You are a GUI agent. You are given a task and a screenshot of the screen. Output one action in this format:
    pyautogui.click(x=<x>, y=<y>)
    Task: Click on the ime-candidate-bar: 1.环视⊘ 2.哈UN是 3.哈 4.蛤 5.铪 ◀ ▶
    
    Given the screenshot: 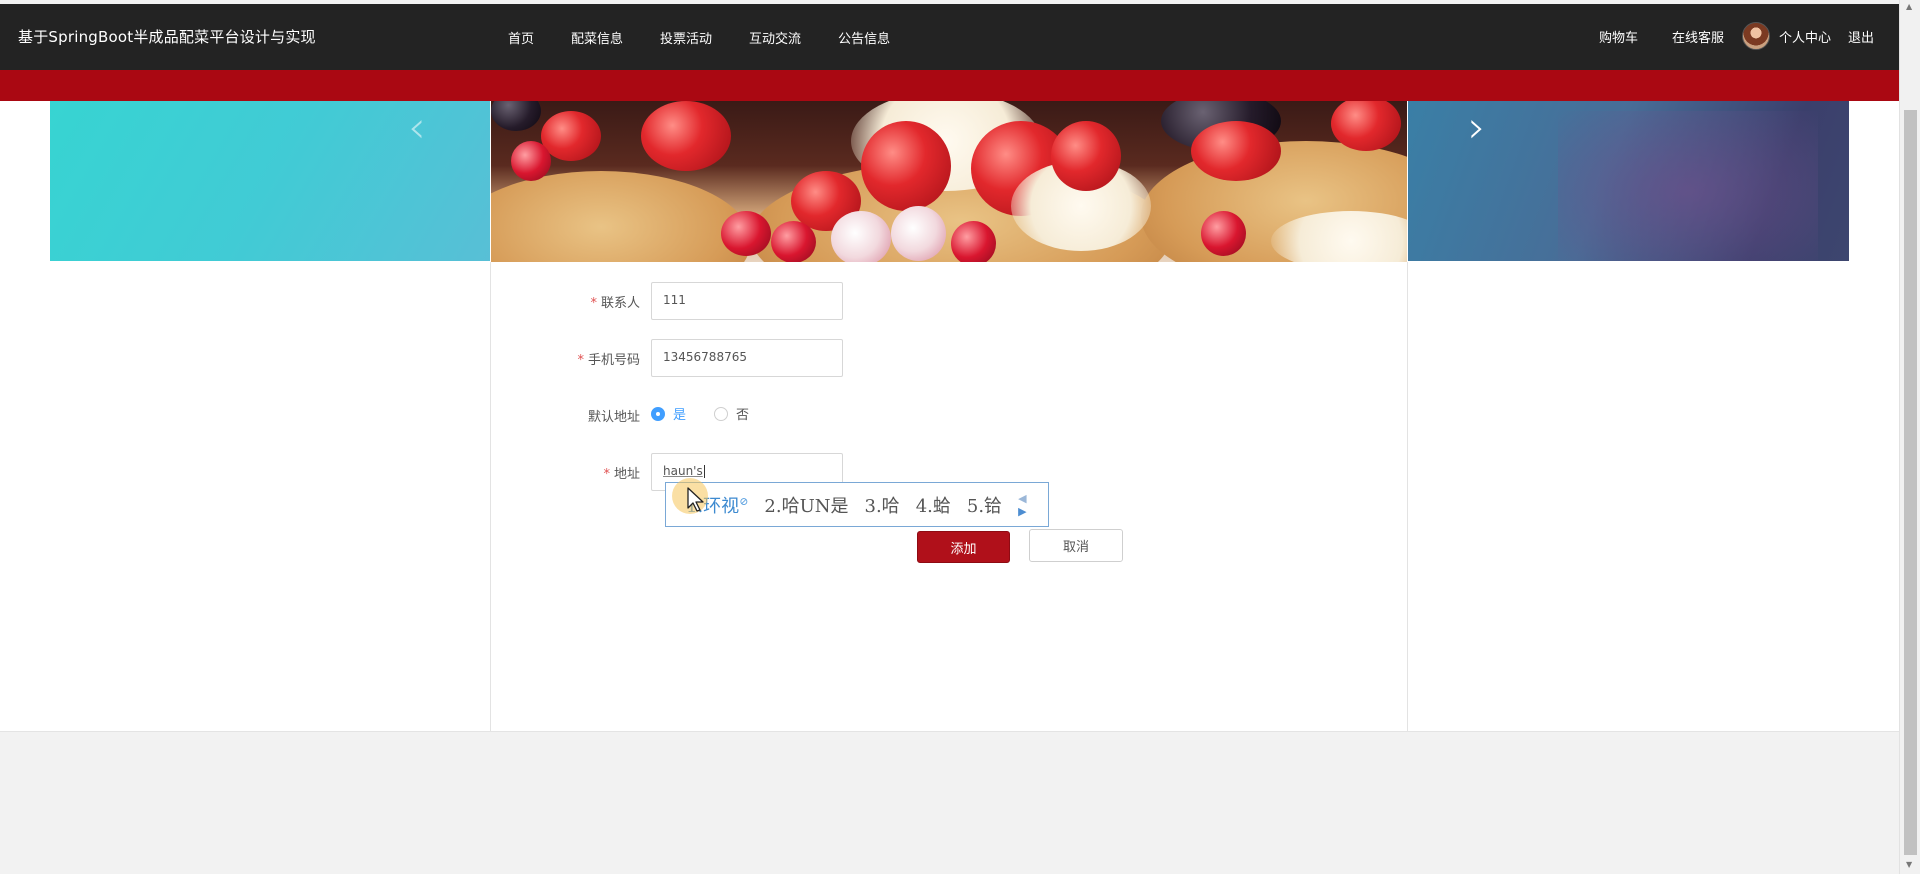 What is the action you would take?
    pyautogui.click(x=857, y=504)
    